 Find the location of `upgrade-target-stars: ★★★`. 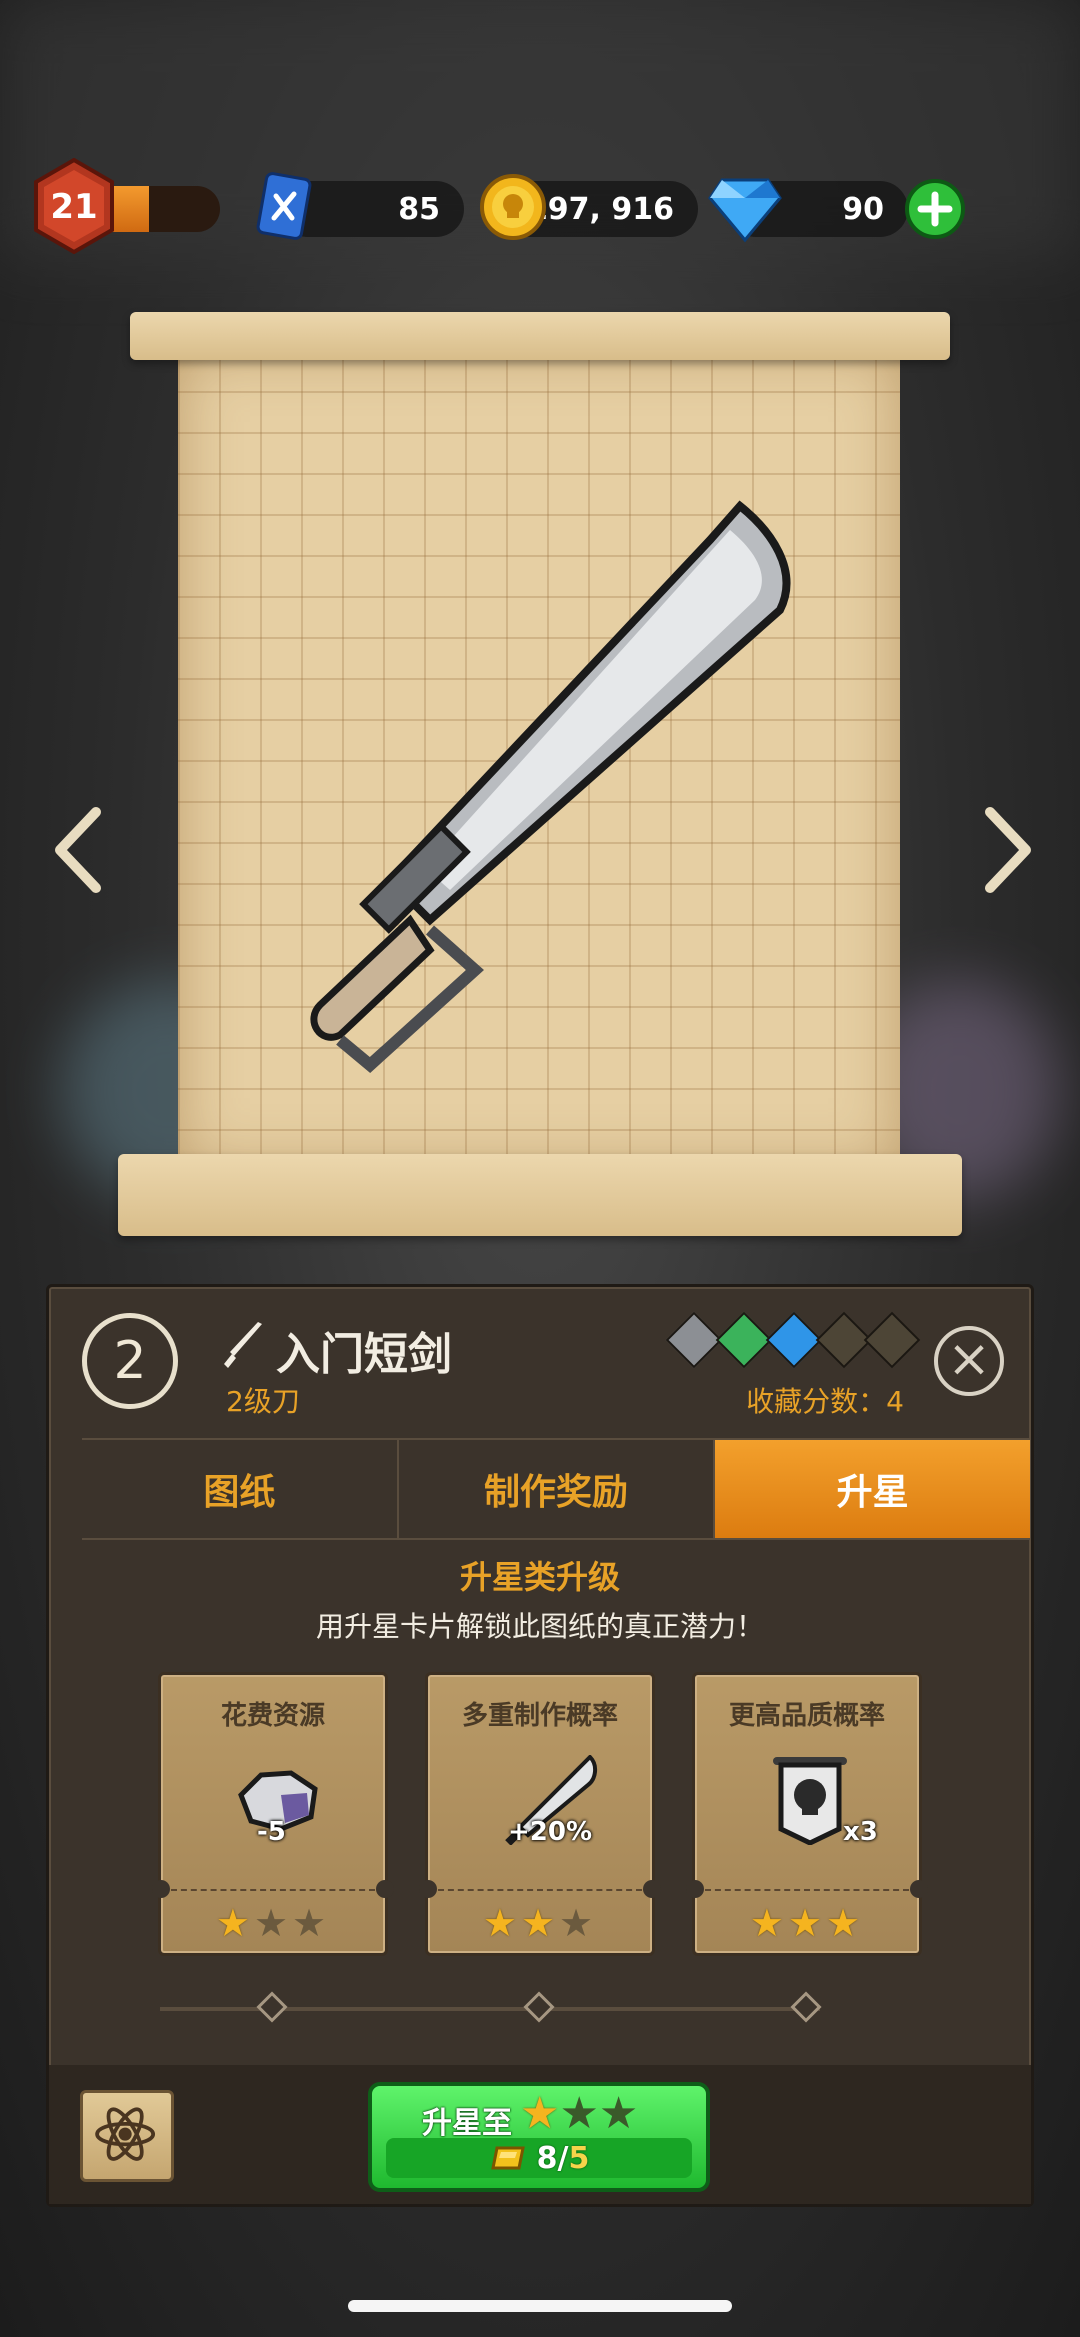

upgrade-target-stars: ★★★ is located at coordinates (579, 2113).